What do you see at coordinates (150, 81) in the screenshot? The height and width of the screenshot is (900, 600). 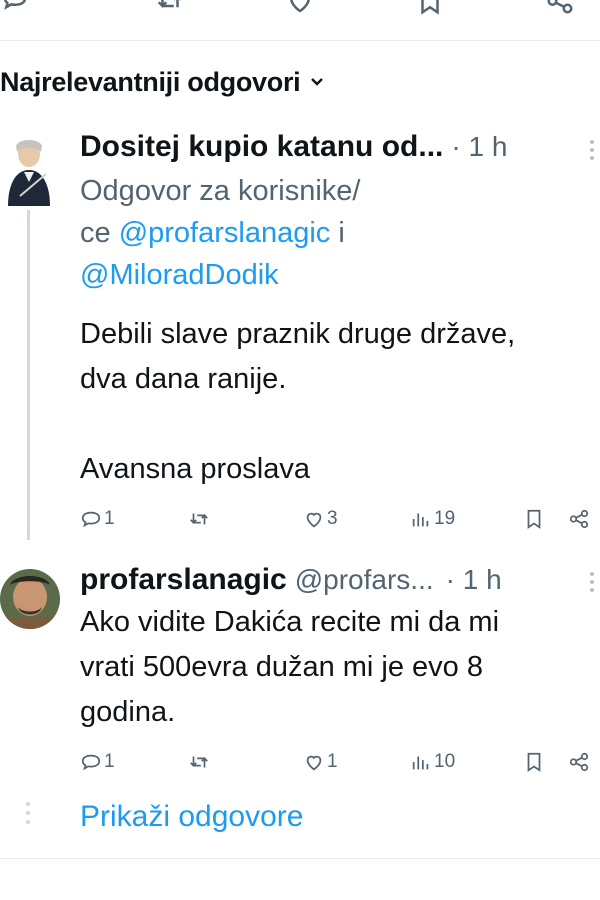 I see `reply-sort-label: Najrelevantniji odgovori` at bounding box center [150, 81].